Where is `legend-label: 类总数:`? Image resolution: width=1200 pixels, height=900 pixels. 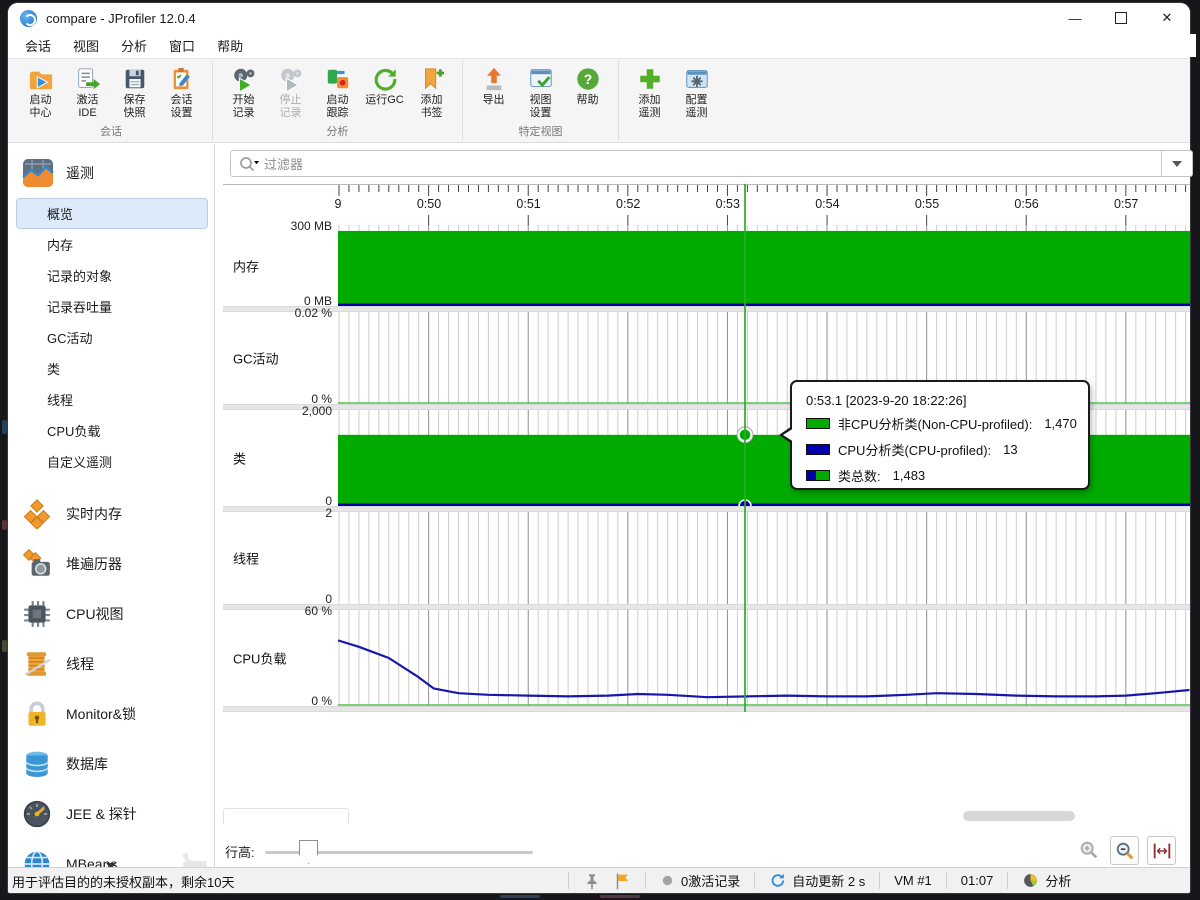 legend-label: 类总数: is located at coordinates (859, 476).